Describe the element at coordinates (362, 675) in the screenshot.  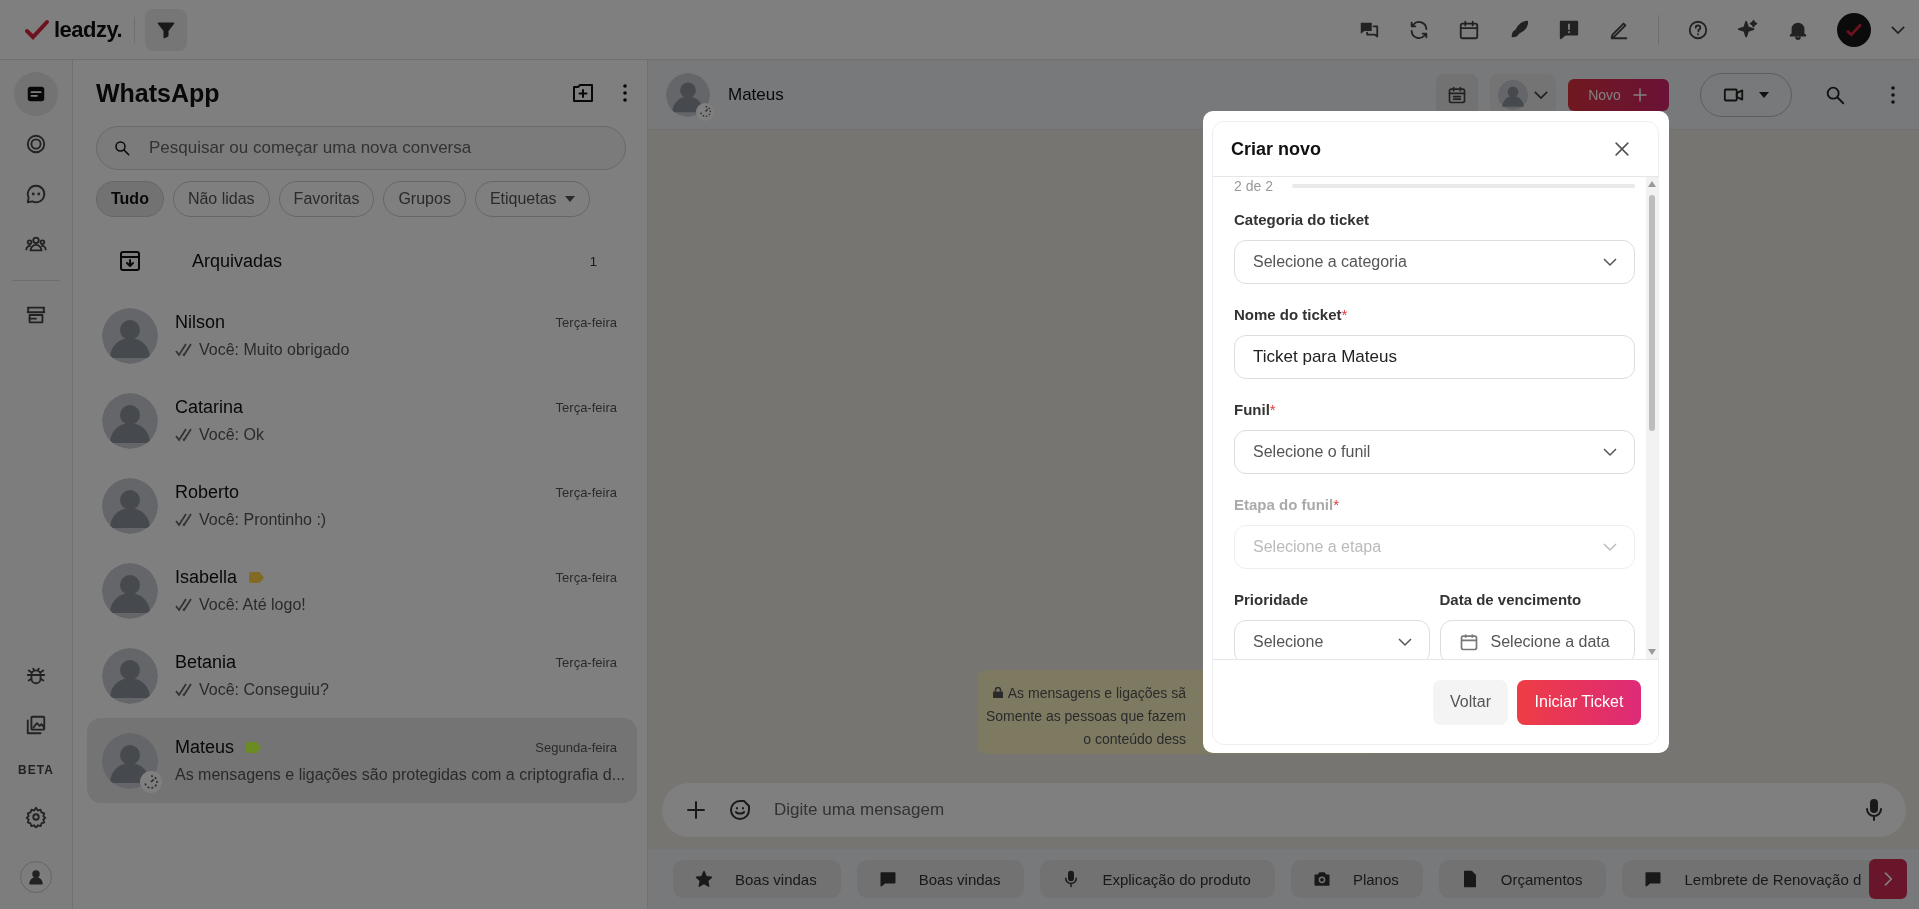
I see `chat-item: Betania Terça-feira Você: Conseguiu?` at that location.